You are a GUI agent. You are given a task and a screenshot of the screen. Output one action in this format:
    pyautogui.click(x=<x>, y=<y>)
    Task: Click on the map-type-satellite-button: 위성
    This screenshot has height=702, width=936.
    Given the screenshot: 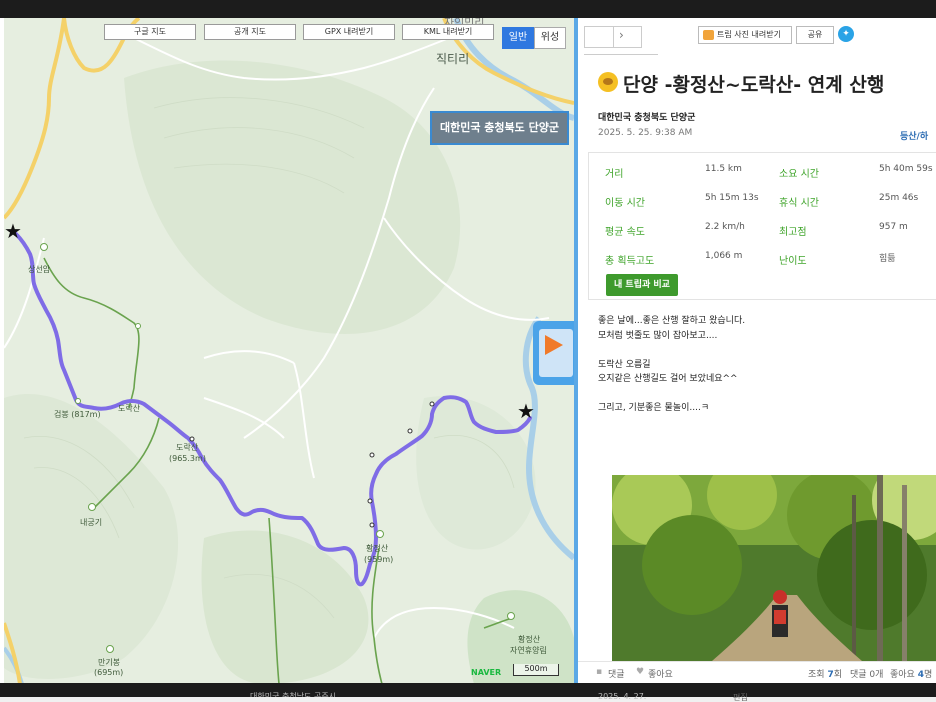 What is the action you would take?
    pyautogui.click(x=550, y=38)
    